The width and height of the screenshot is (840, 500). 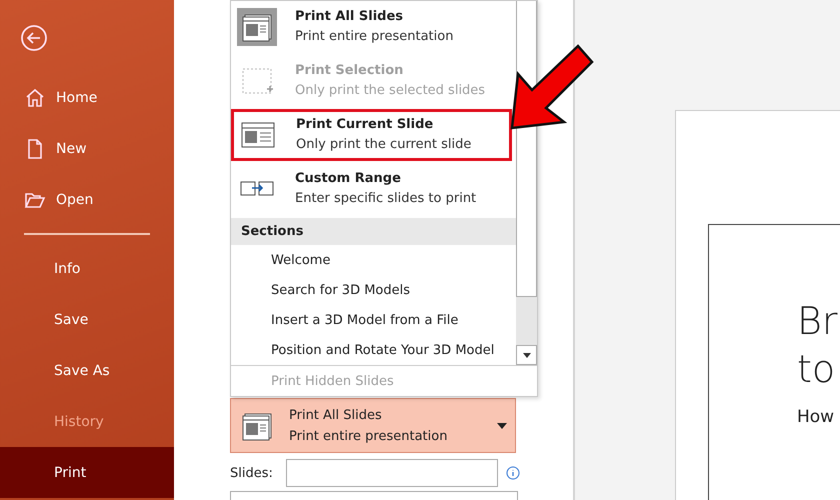 What do you see at coordinates (371, 134) in the screenshot?
I see `menu-option: Print Current Slide Only print the current slide` at bounding box center [371, 134].